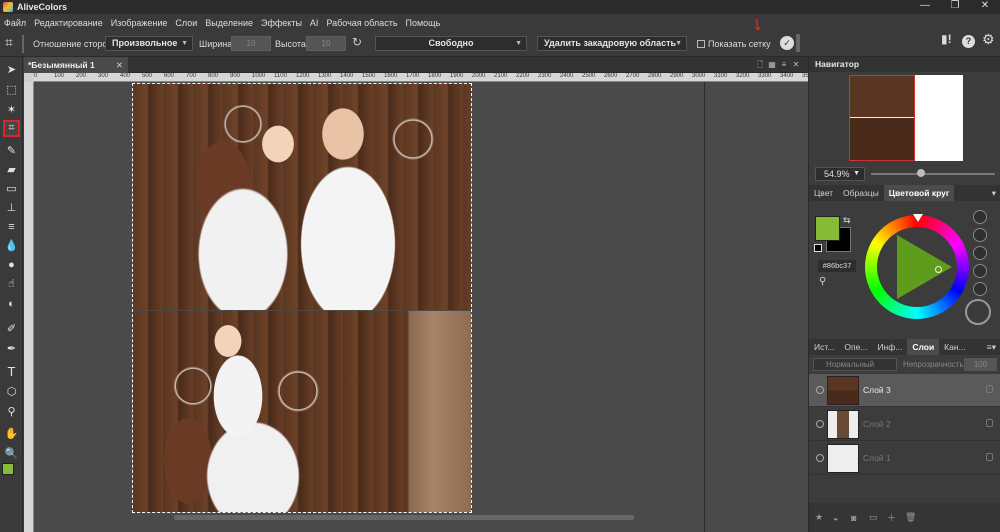  What do you see at coordinates (925, 7) in the screenshot?
I see `minimize-button: —` at bounding box center [925, 7].